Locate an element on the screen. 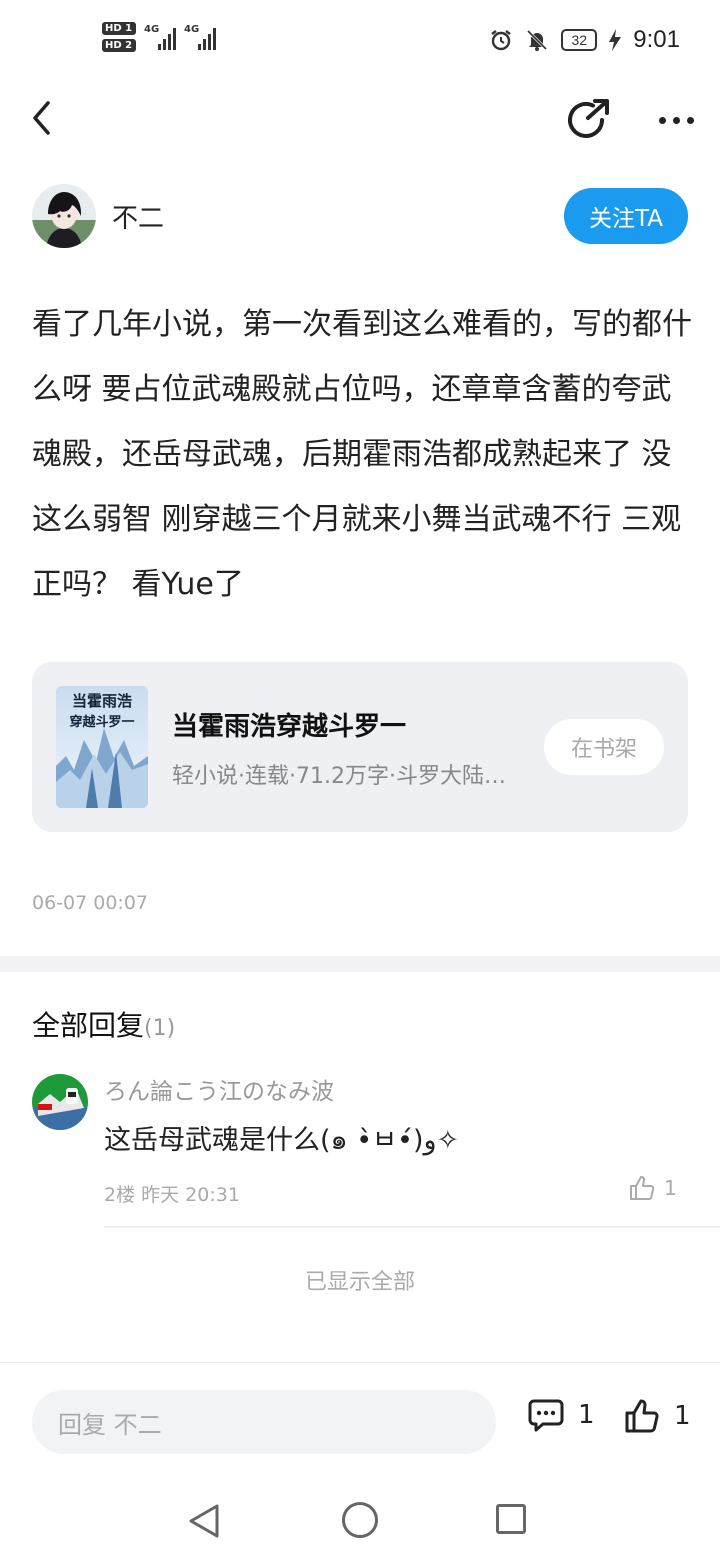 This screenshot has height=1560, width=720. back-button is located at coordinates (42, 118).